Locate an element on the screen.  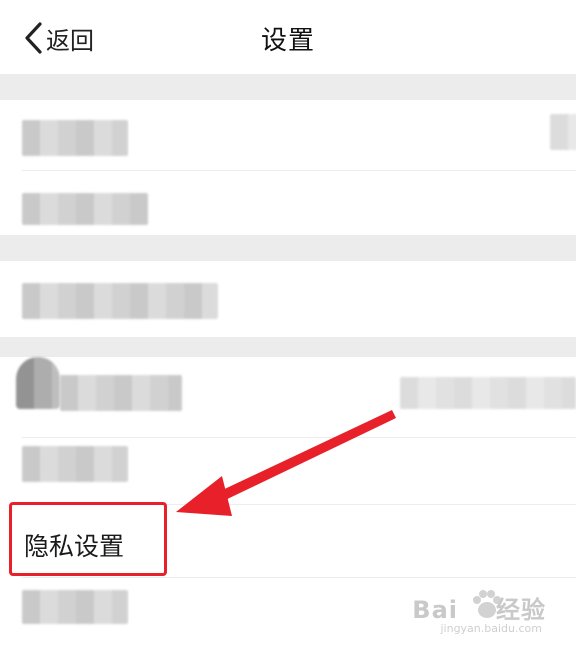
nav-bar: 返回 设置 is located at coordinates (288, 37).